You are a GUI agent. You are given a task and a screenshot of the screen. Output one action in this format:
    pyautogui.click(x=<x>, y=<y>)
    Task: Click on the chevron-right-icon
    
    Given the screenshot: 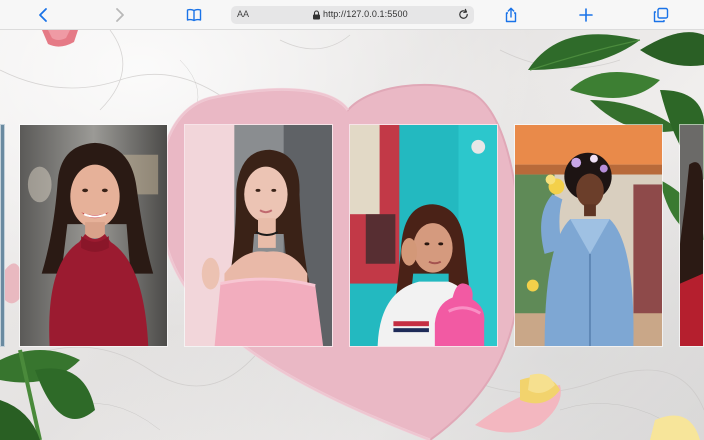 What is the action you would take?
    pyautogui.click(x=120, y=15)
    